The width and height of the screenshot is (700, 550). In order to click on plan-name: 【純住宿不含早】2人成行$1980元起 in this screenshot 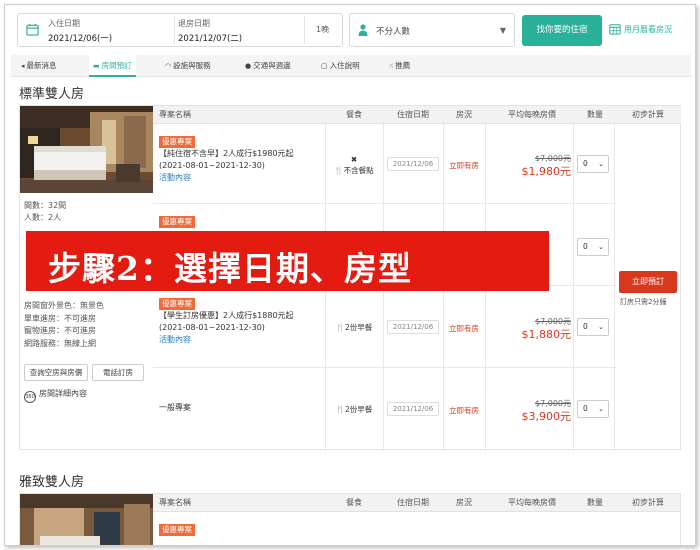, I will do `click(226, 153)`.